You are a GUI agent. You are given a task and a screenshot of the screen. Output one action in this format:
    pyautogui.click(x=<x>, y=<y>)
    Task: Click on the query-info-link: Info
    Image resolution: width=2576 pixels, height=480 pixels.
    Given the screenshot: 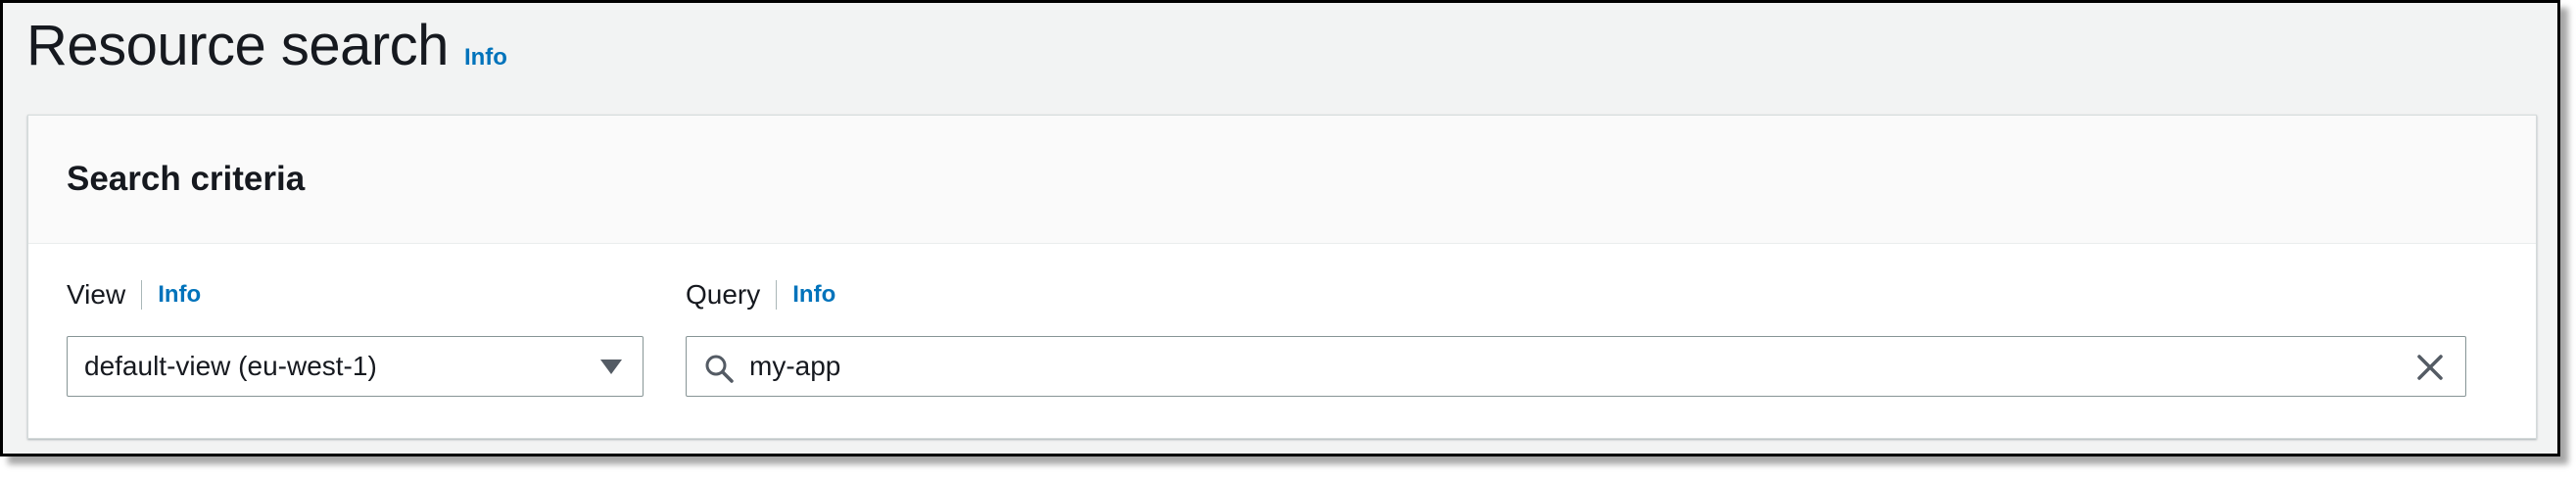 What is the action you would take?
    pyautogui.click(x=813, y=295)
    